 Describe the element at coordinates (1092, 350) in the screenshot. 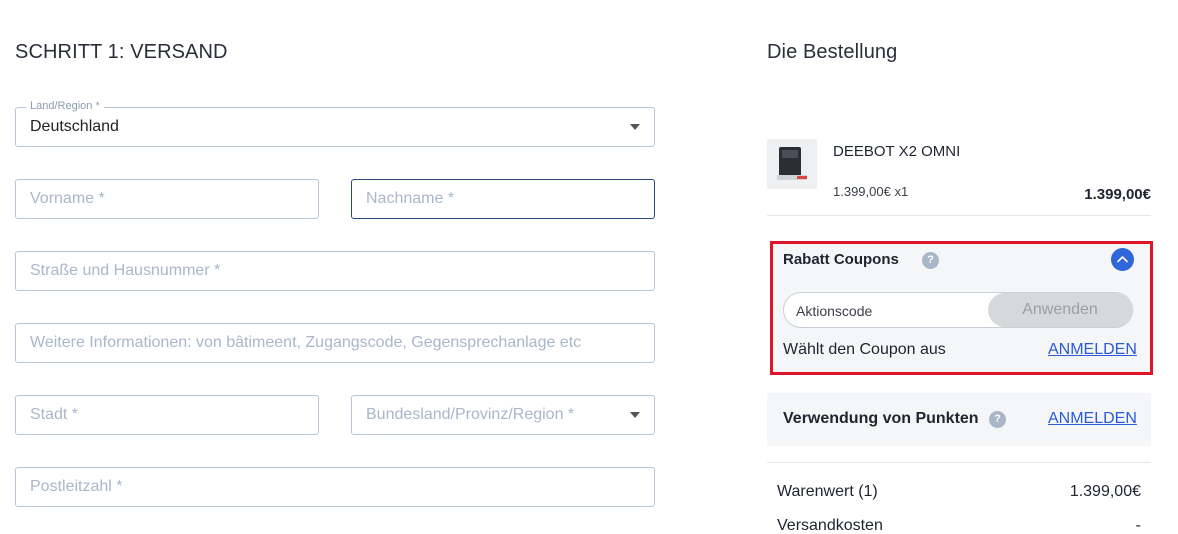

I see `coupon-login-link: ANMELDEN` at that location.